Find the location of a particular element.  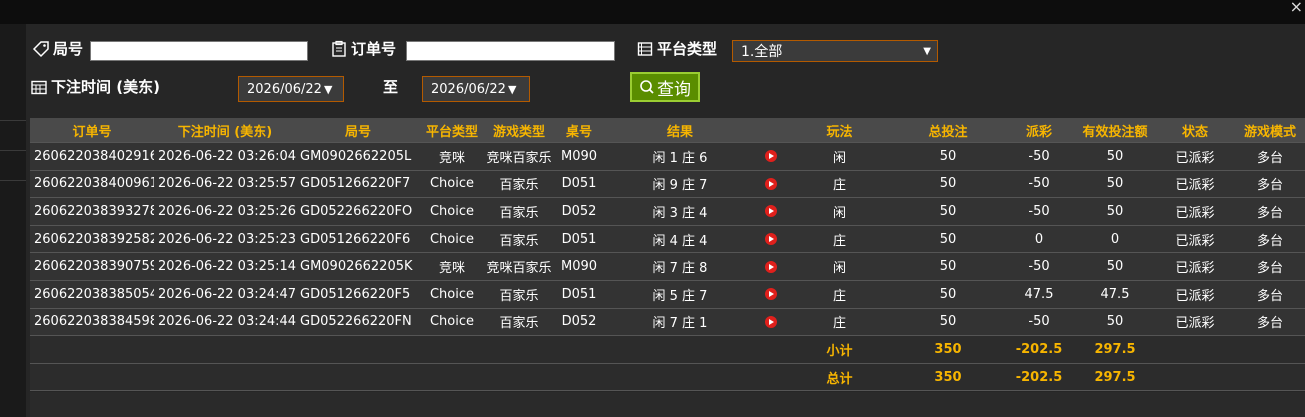

bet-time-cell: 2026-06-22 03:26:04 is located at coordinates (225, 156).